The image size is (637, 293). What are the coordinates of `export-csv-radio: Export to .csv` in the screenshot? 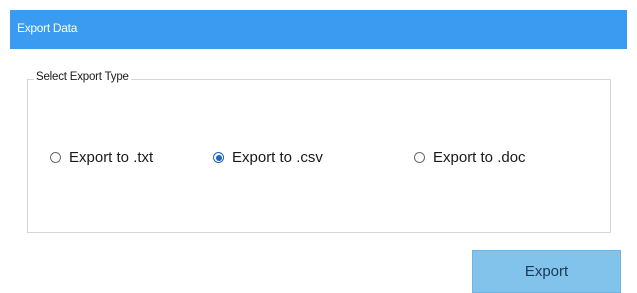 It's located at (268, 157).